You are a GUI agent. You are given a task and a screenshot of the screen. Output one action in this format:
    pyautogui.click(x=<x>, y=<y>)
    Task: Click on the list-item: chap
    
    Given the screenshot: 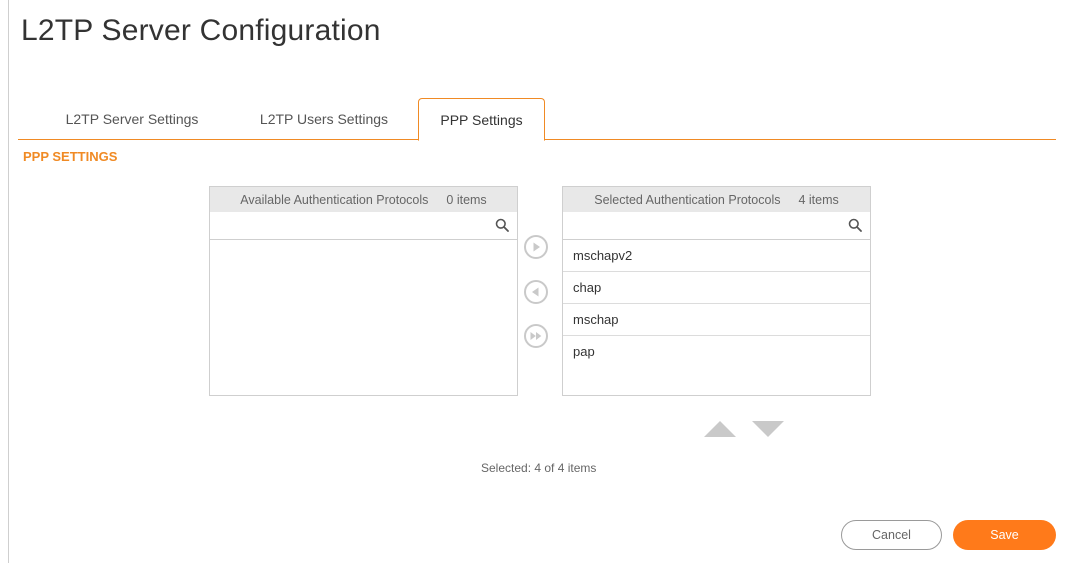 What is the action you would take?
    pyautogui.click(x=716, y=288)
    